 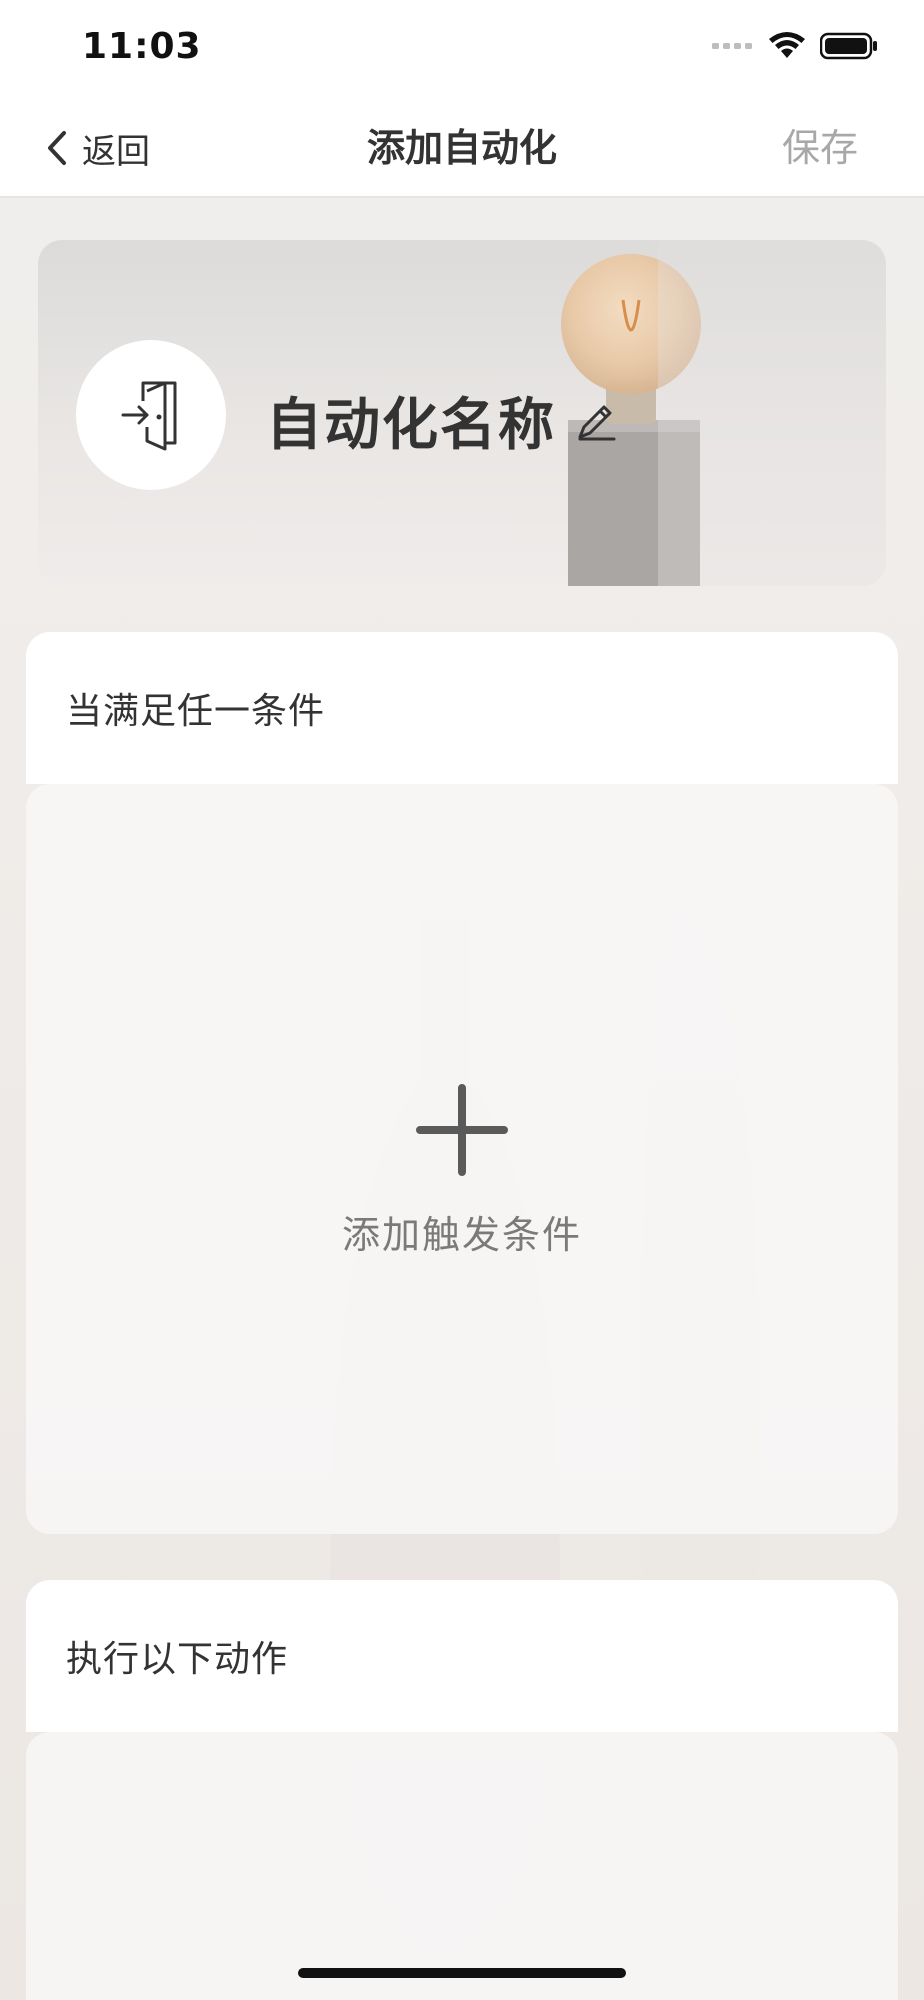 I want to click on actions-panel, so click(x=462, y=1866).